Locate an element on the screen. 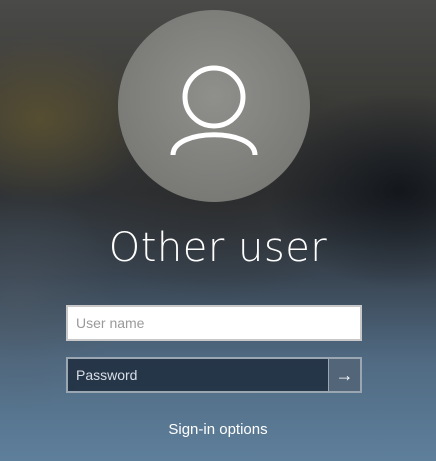 Image resolution: width=436 pixels, height=461 pixels. username-input is located at coordinates (214, 323).